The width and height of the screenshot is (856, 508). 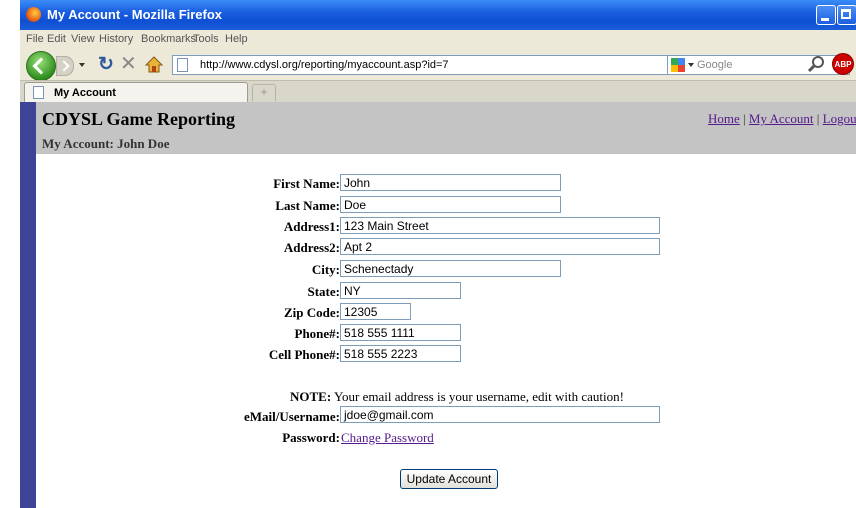 I want to click on window-title: My Account - Mozilla Firefox, so click(x=135, y=14).